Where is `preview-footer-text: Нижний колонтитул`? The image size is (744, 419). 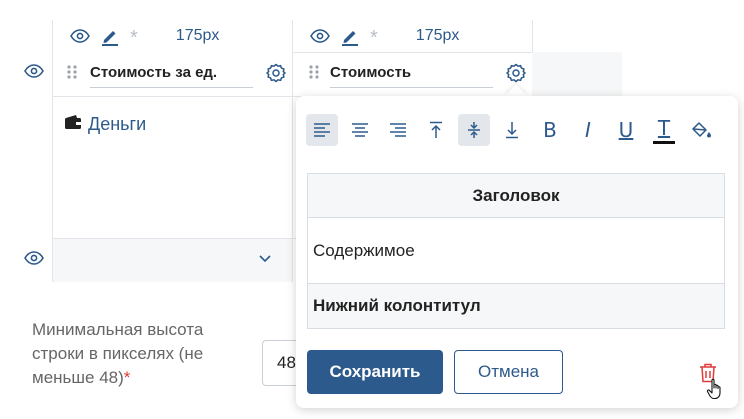
preview-footer-text: Нижний колонтитул is located at coordinates (397, 305).